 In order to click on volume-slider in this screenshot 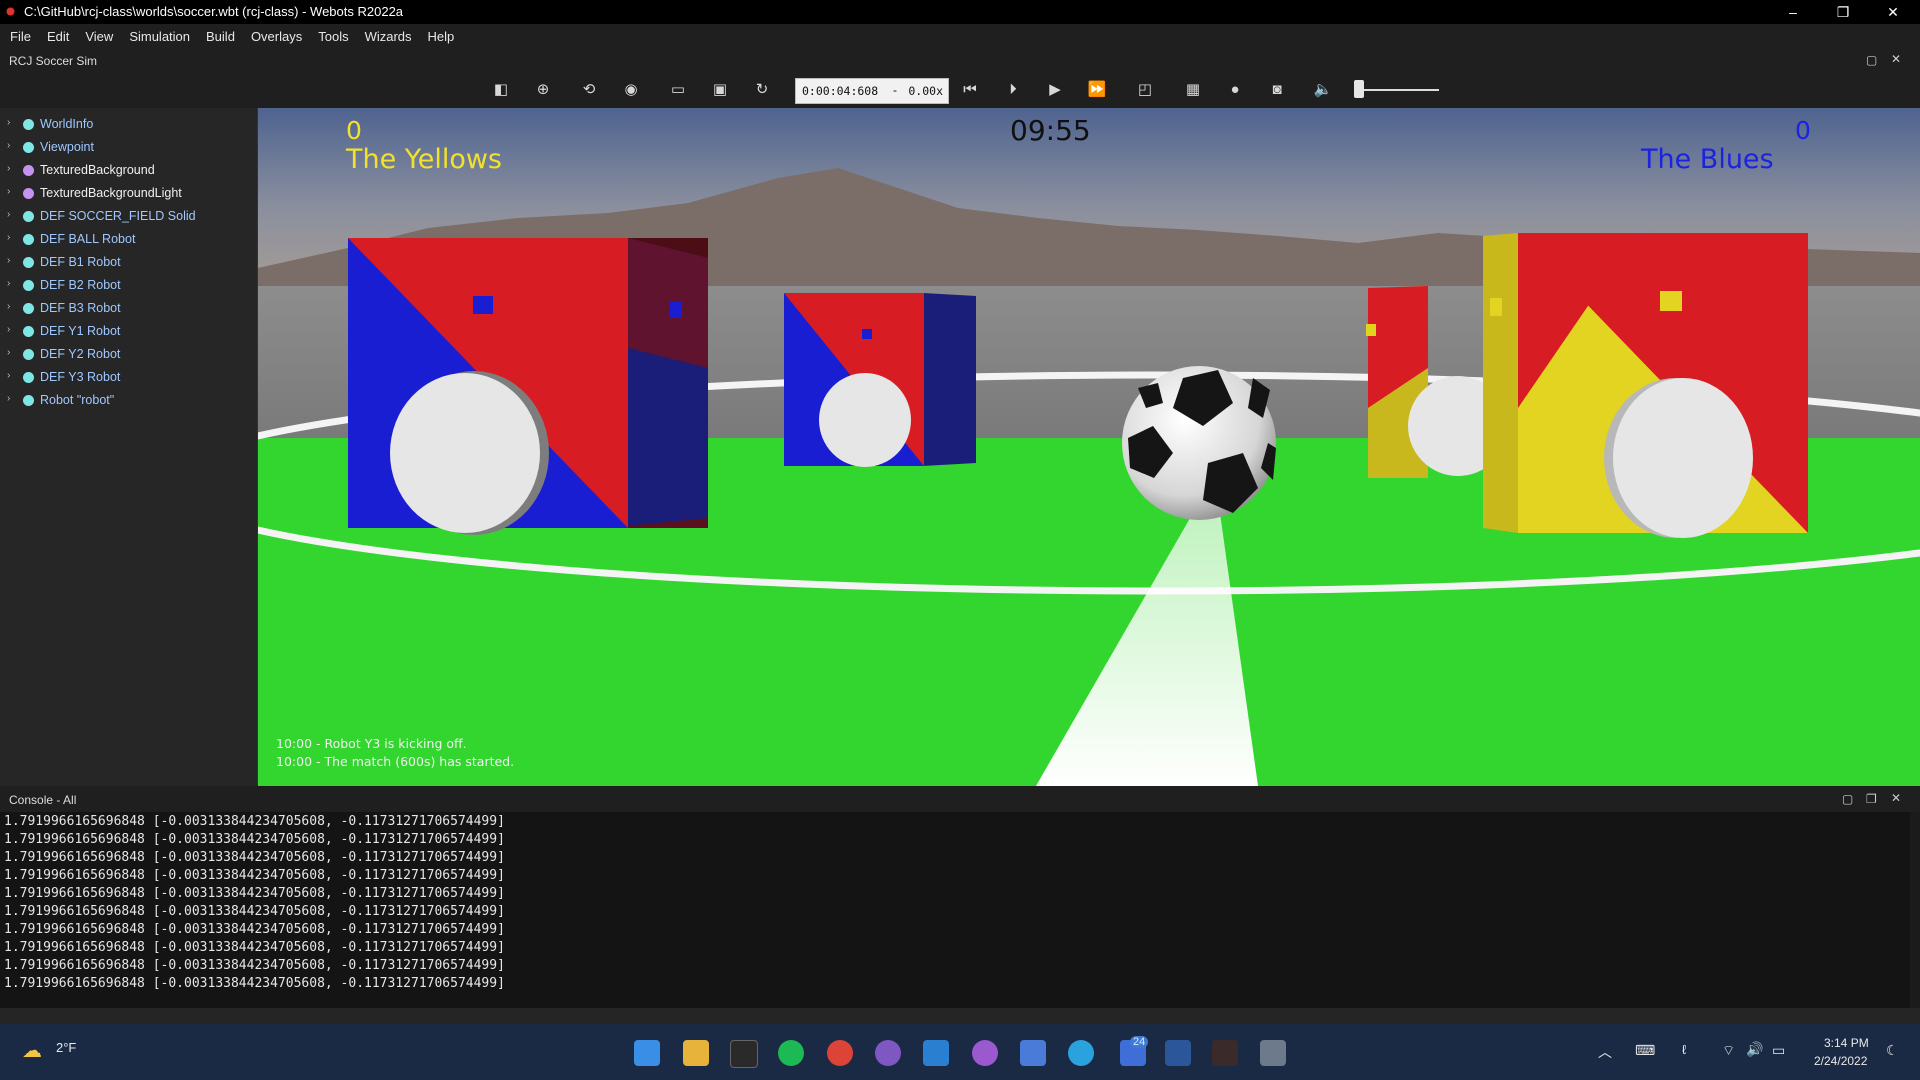, I will do `click(1397, 90)`.